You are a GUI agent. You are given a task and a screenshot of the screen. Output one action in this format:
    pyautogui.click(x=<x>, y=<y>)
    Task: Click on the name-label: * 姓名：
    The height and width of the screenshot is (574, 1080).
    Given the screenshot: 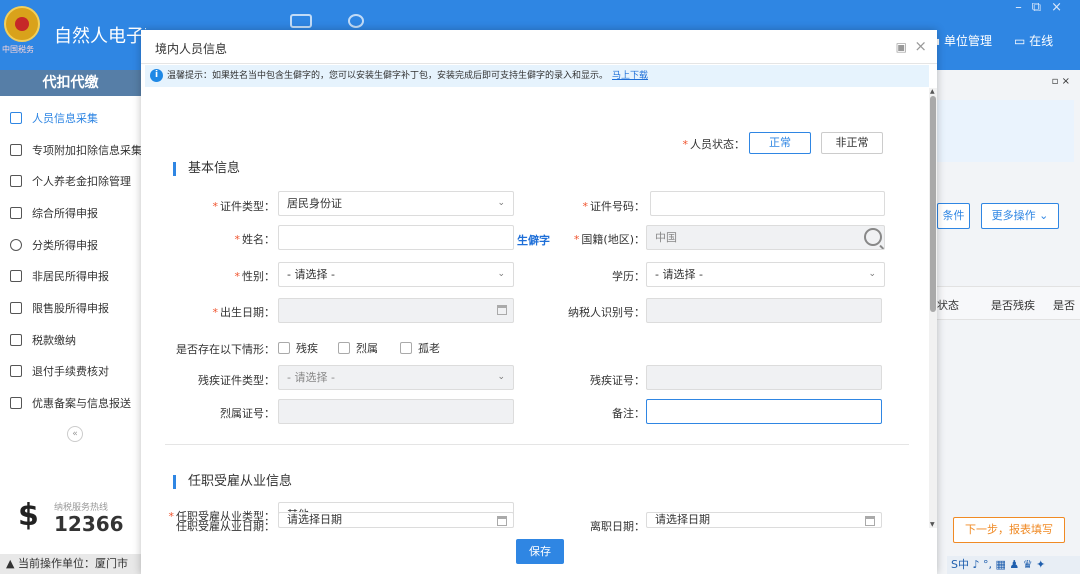 What is the action you would take?
    pyautogui.click(x=223, y=239)
    